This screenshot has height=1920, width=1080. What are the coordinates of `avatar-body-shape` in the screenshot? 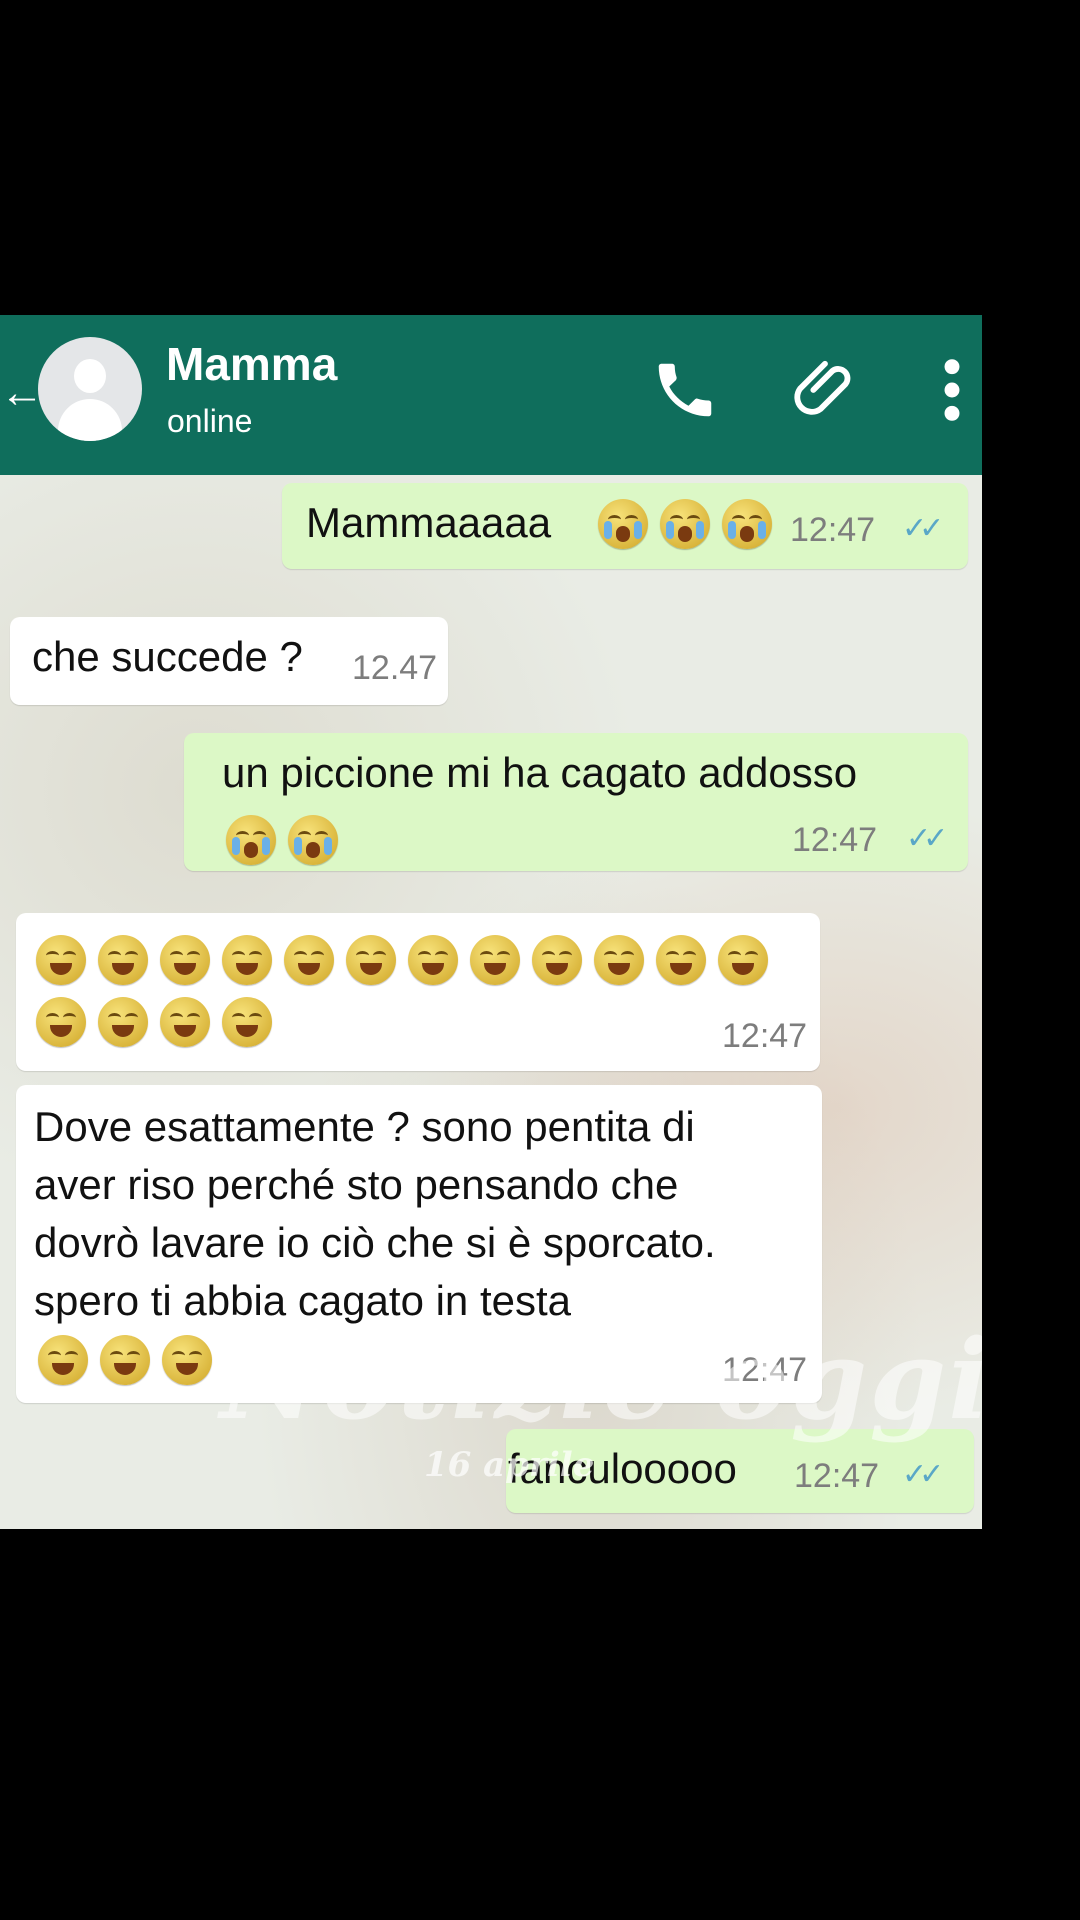 It's located at (90, 420).